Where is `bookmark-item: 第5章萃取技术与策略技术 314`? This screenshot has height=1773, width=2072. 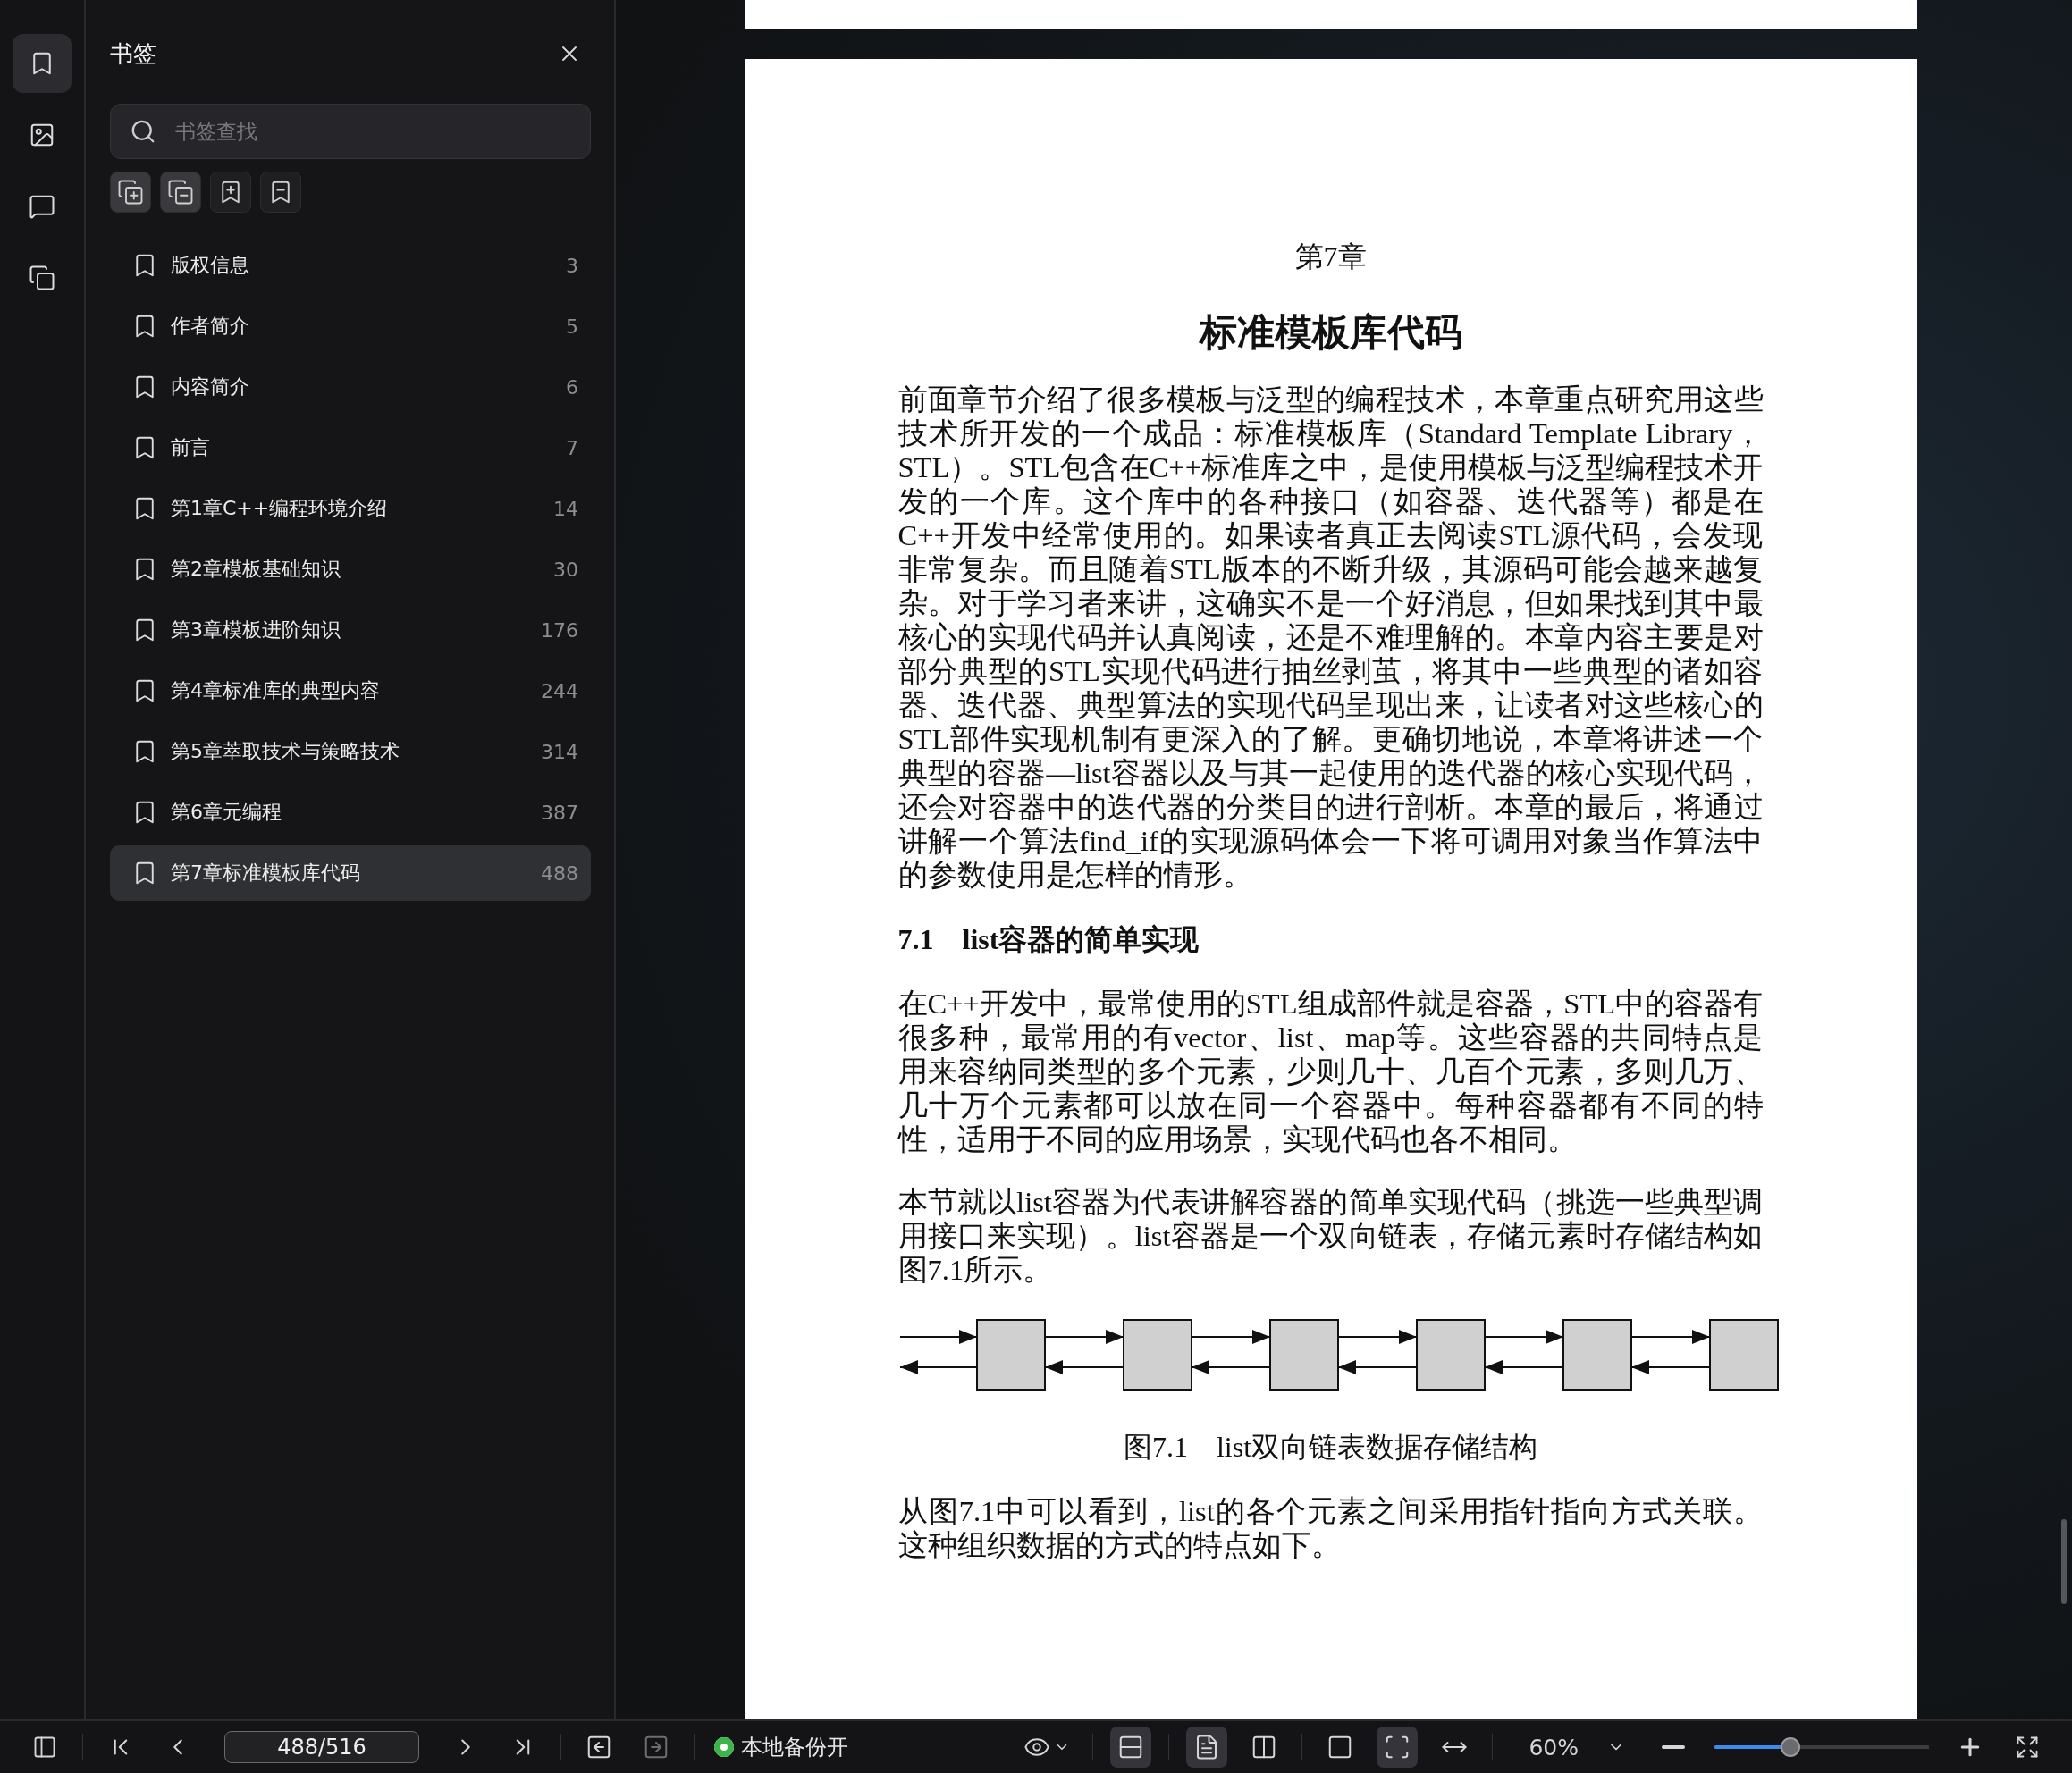 bookmark-item: 第5章萃取技术与策略技术 314 is located at coordinates (350, 751).